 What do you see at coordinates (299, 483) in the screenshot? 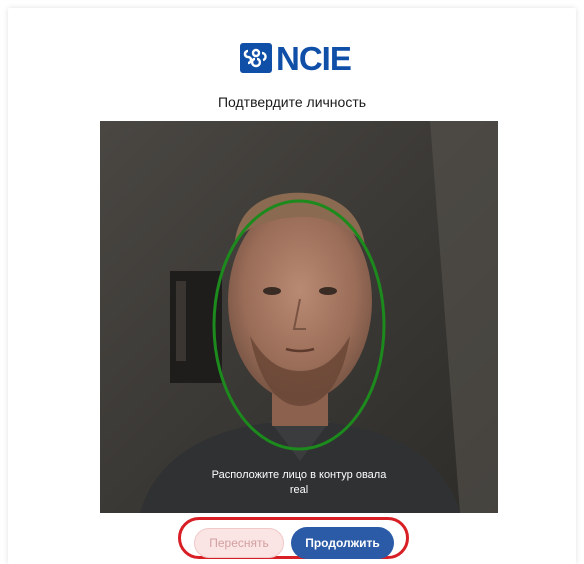
I see `camera-hint: Расположите лицо в контур овала real` at bounding box center [299, 483].